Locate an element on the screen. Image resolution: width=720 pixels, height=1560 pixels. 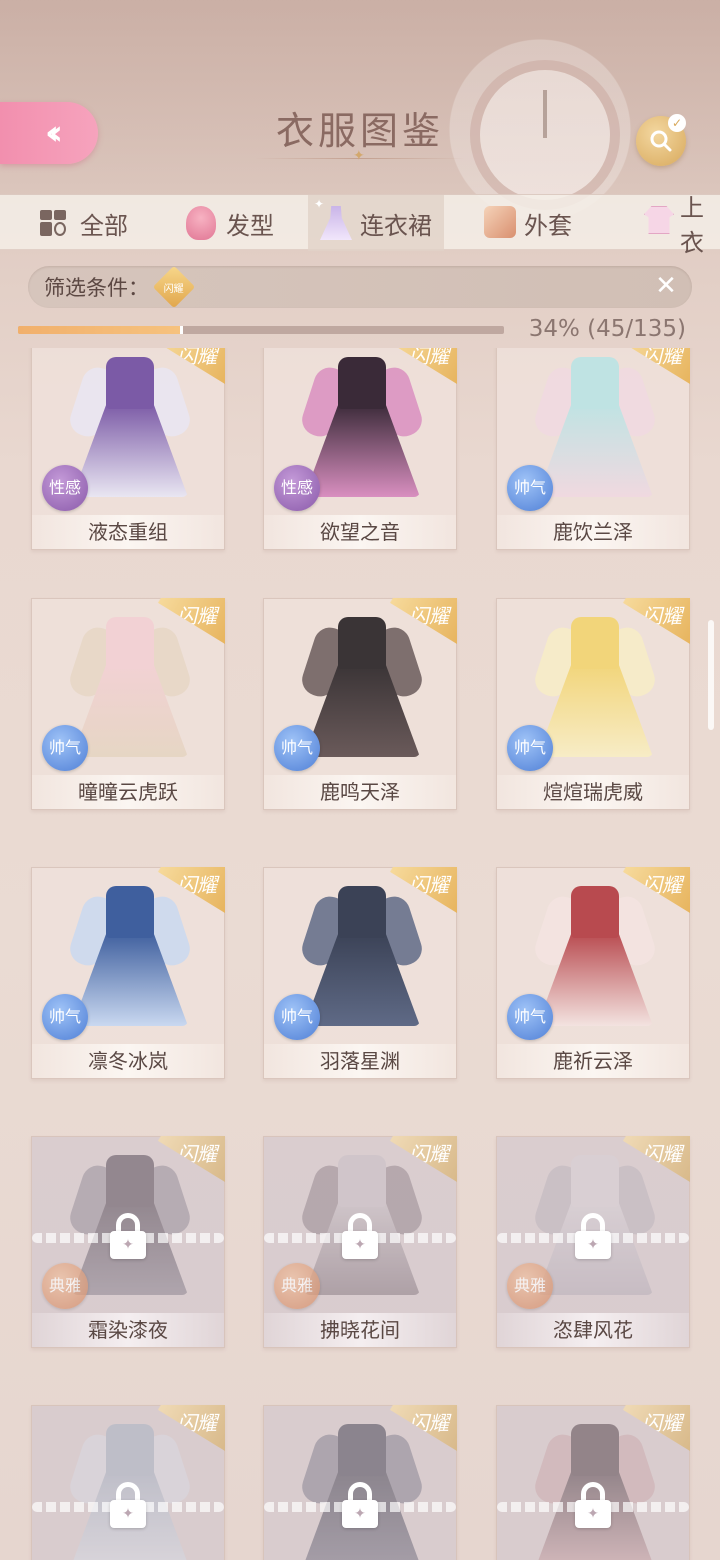
outfit-name: 羽落星渊 is located at coordinates (360, 1061).